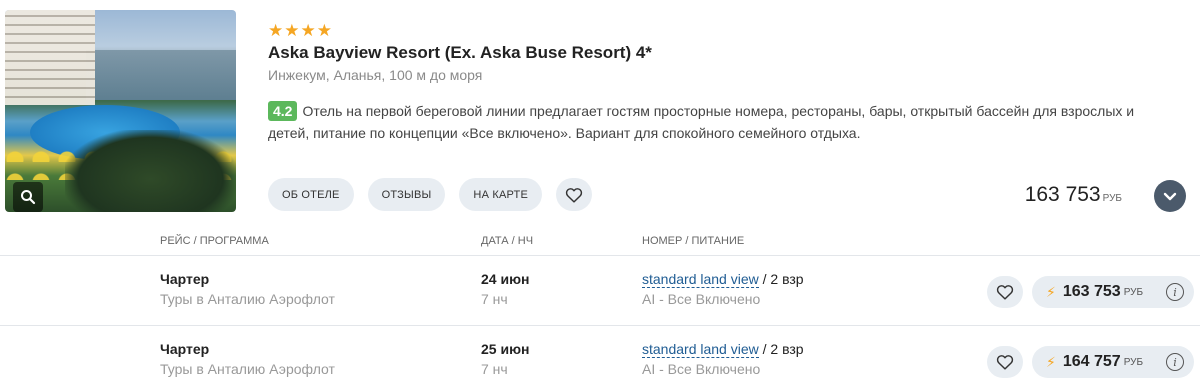 The height and width of the screenshot is (386, 1200). What do you see at coordinates (214, 241) in the screenshot?
I see `header-flight: РЕЙС / ПРОГРАММА` at bounding box center [214, 241].